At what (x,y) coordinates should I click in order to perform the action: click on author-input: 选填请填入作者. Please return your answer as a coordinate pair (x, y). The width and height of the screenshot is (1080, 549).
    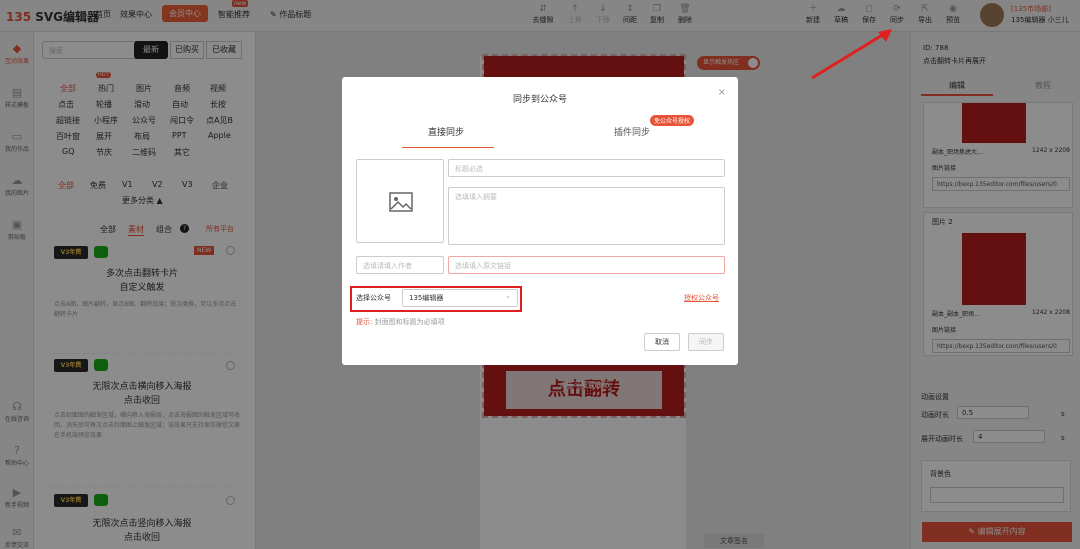
    Looking at the image, I should click on (400, 265).